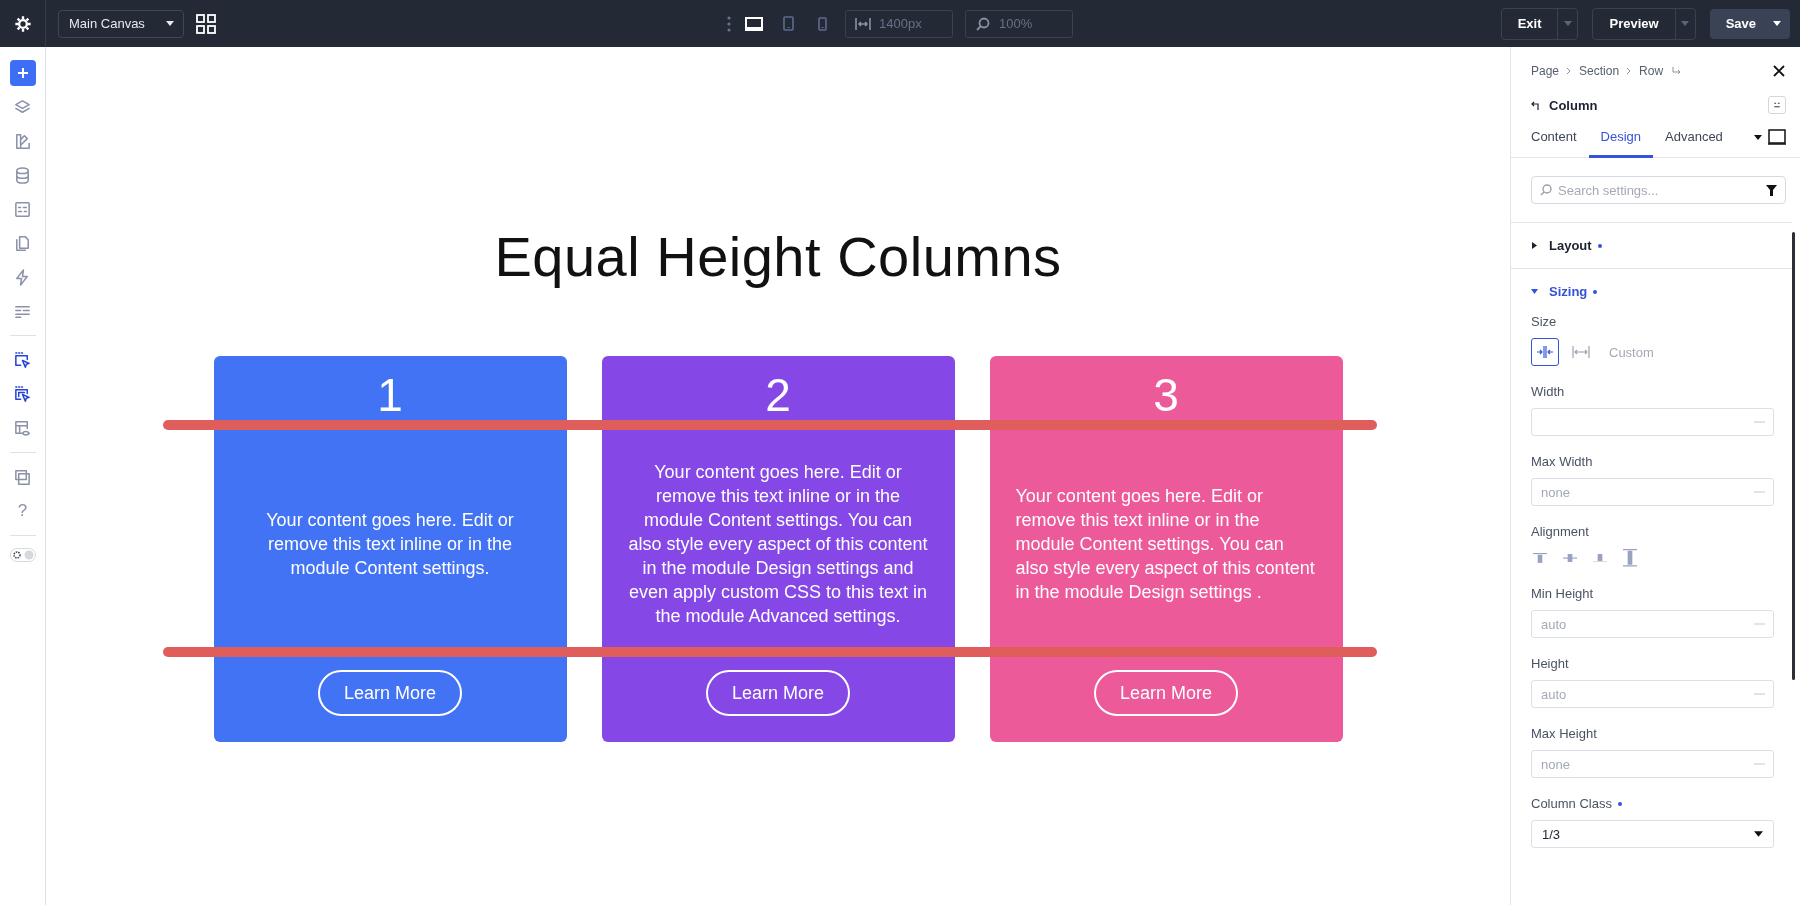 The width and height of the screenshot is (1800, 905). I want to click on copy-icon, so click(22, 243).